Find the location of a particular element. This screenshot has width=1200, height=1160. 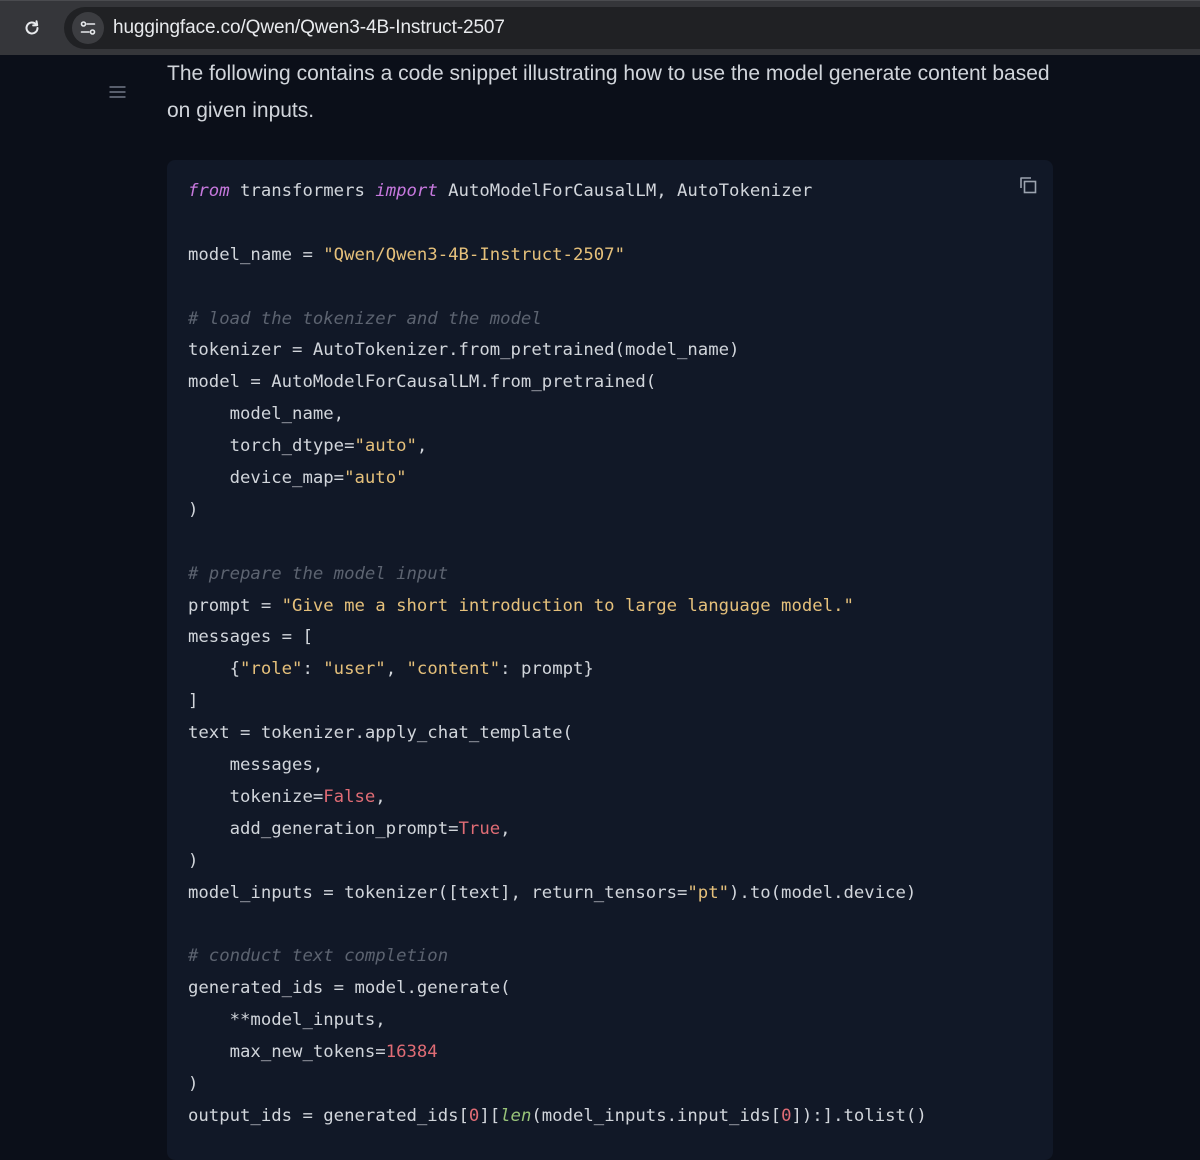

code-line: messages = [ is located at coordinates (557, 638).